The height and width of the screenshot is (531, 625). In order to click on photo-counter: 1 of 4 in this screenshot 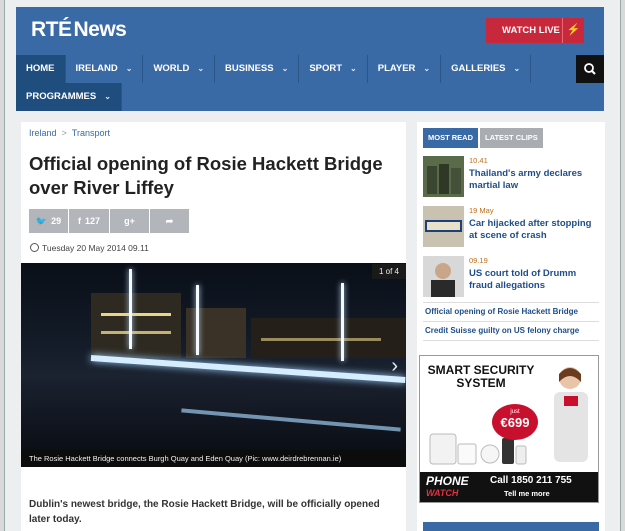, I will do `click(388, 271)`.